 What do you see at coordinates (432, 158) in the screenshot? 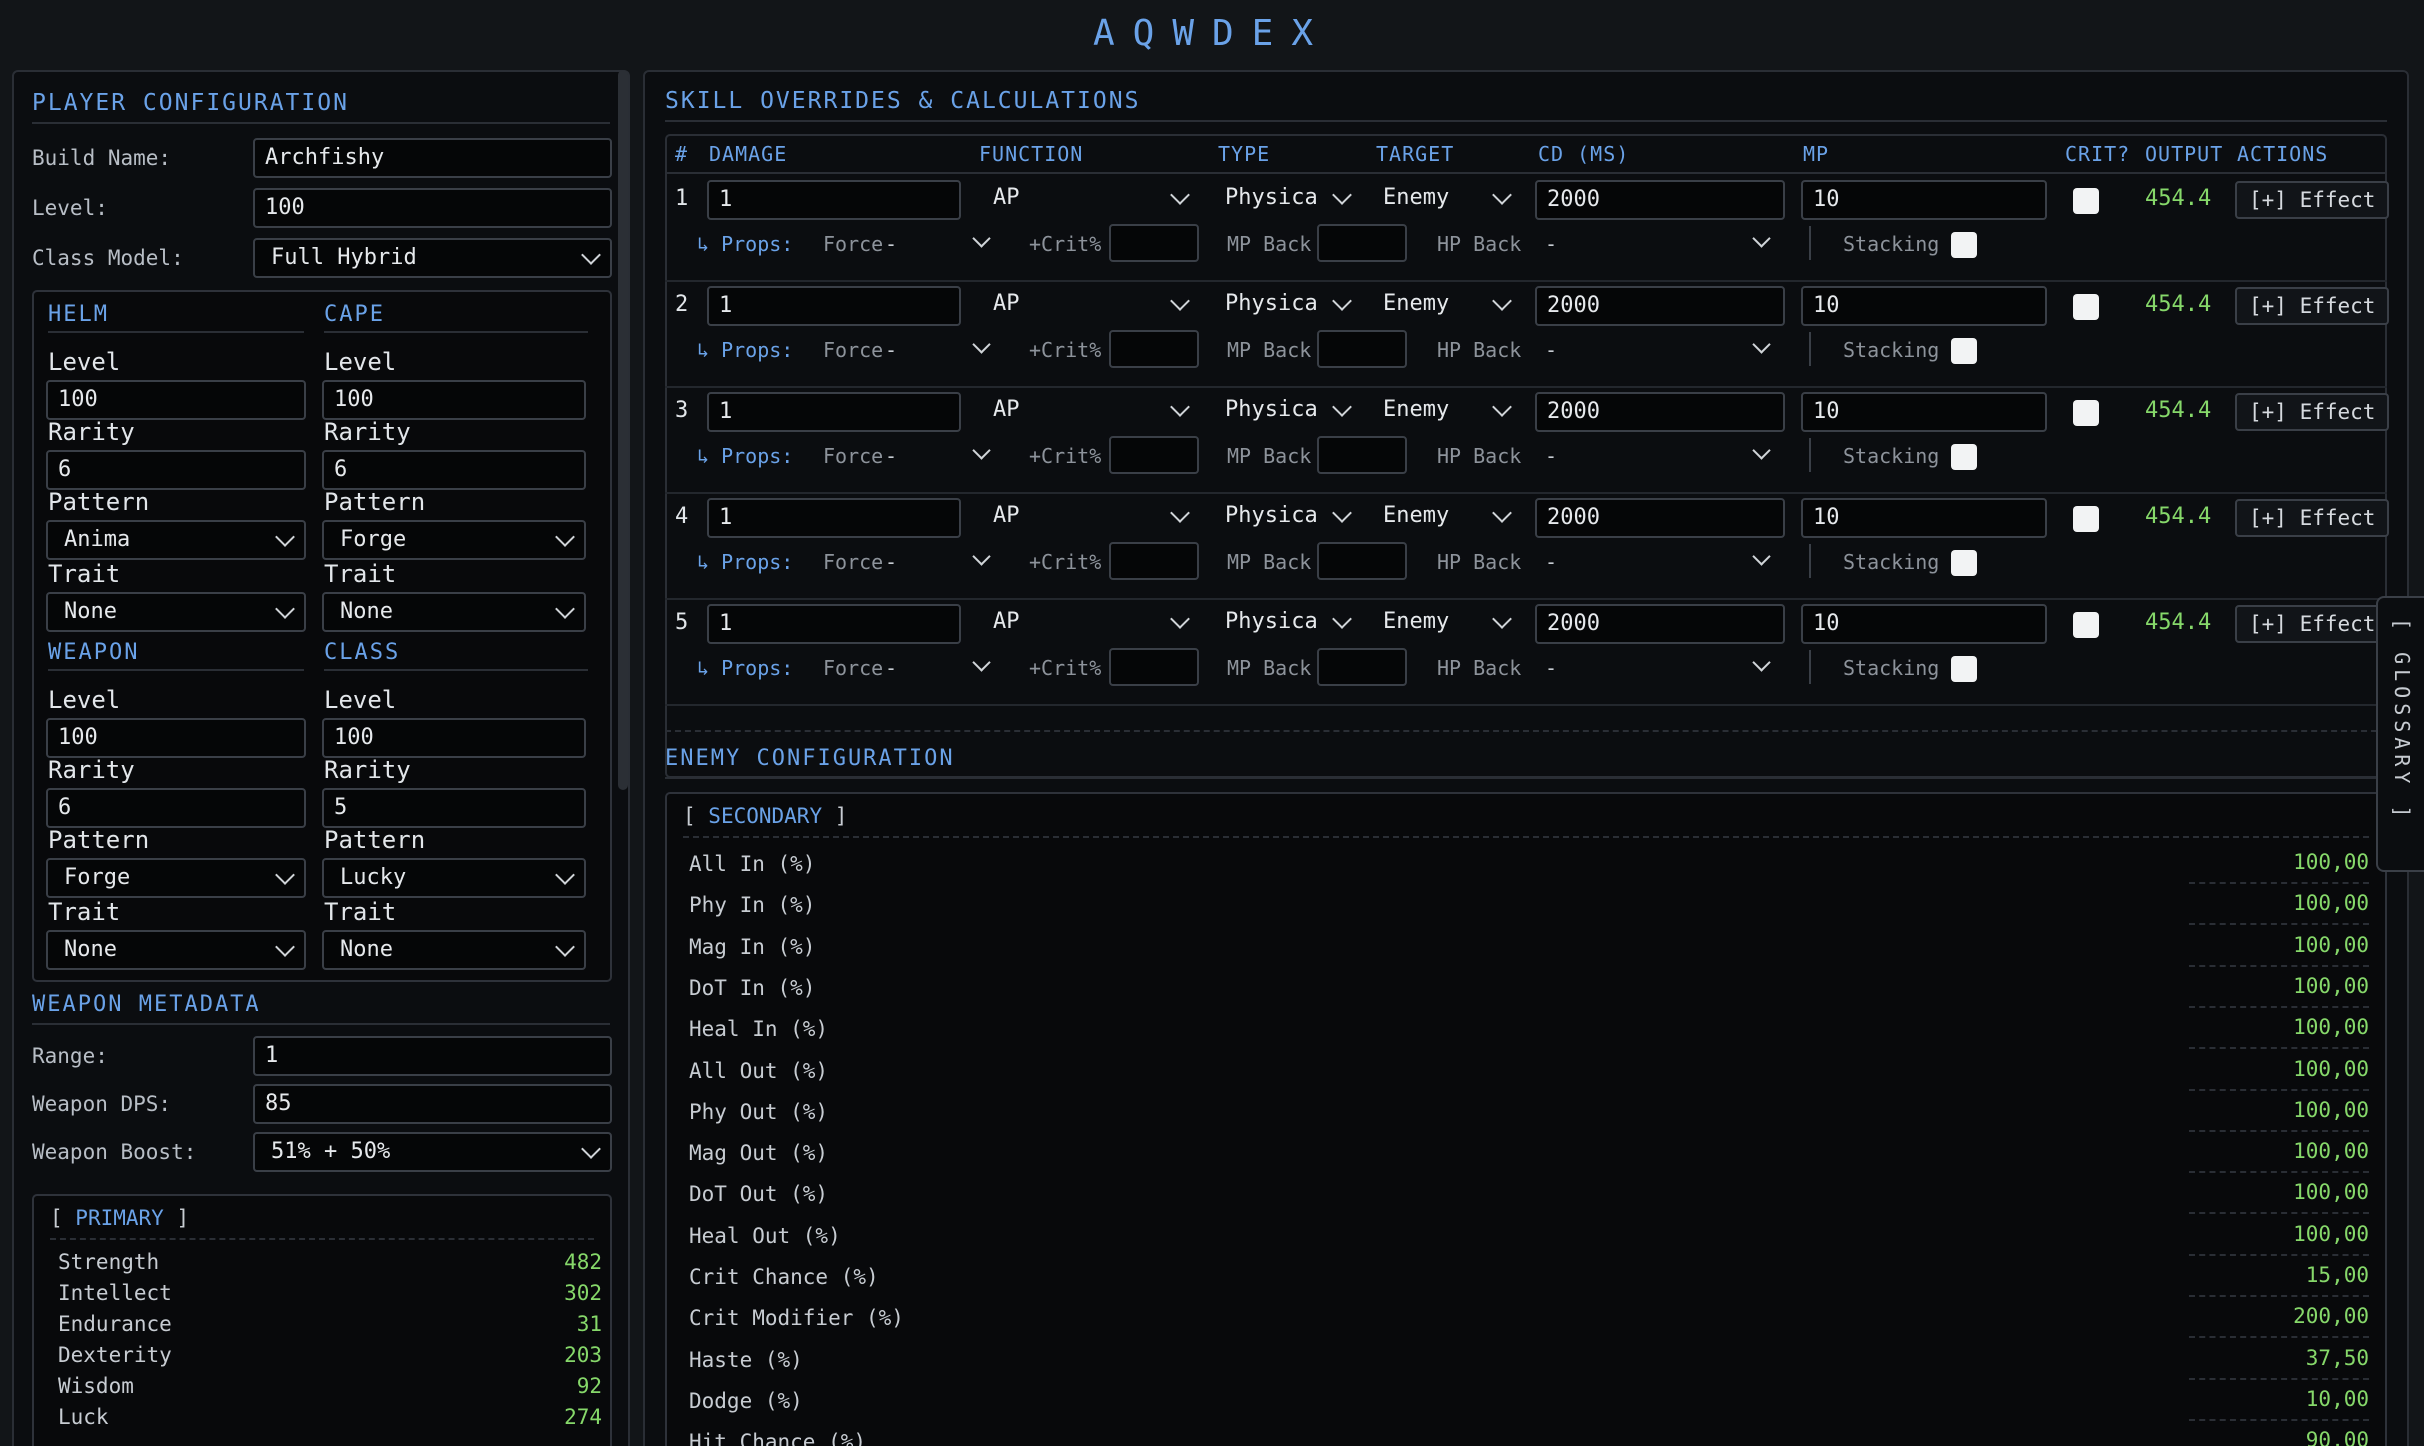
I see `build-name-input: Archfishy` at bounding box center [432, 158].